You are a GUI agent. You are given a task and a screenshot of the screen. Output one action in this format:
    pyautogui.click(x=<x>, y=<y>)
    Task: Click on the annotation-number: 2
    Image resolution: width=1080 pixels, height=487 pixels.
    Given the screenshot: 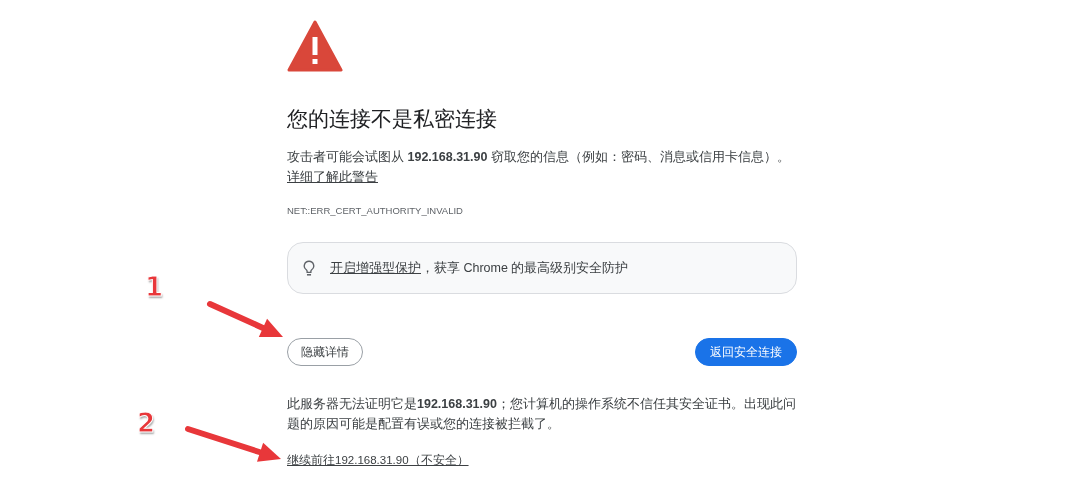 What is the action you would take?
    pyautogui.click(x=146, y=423)
    